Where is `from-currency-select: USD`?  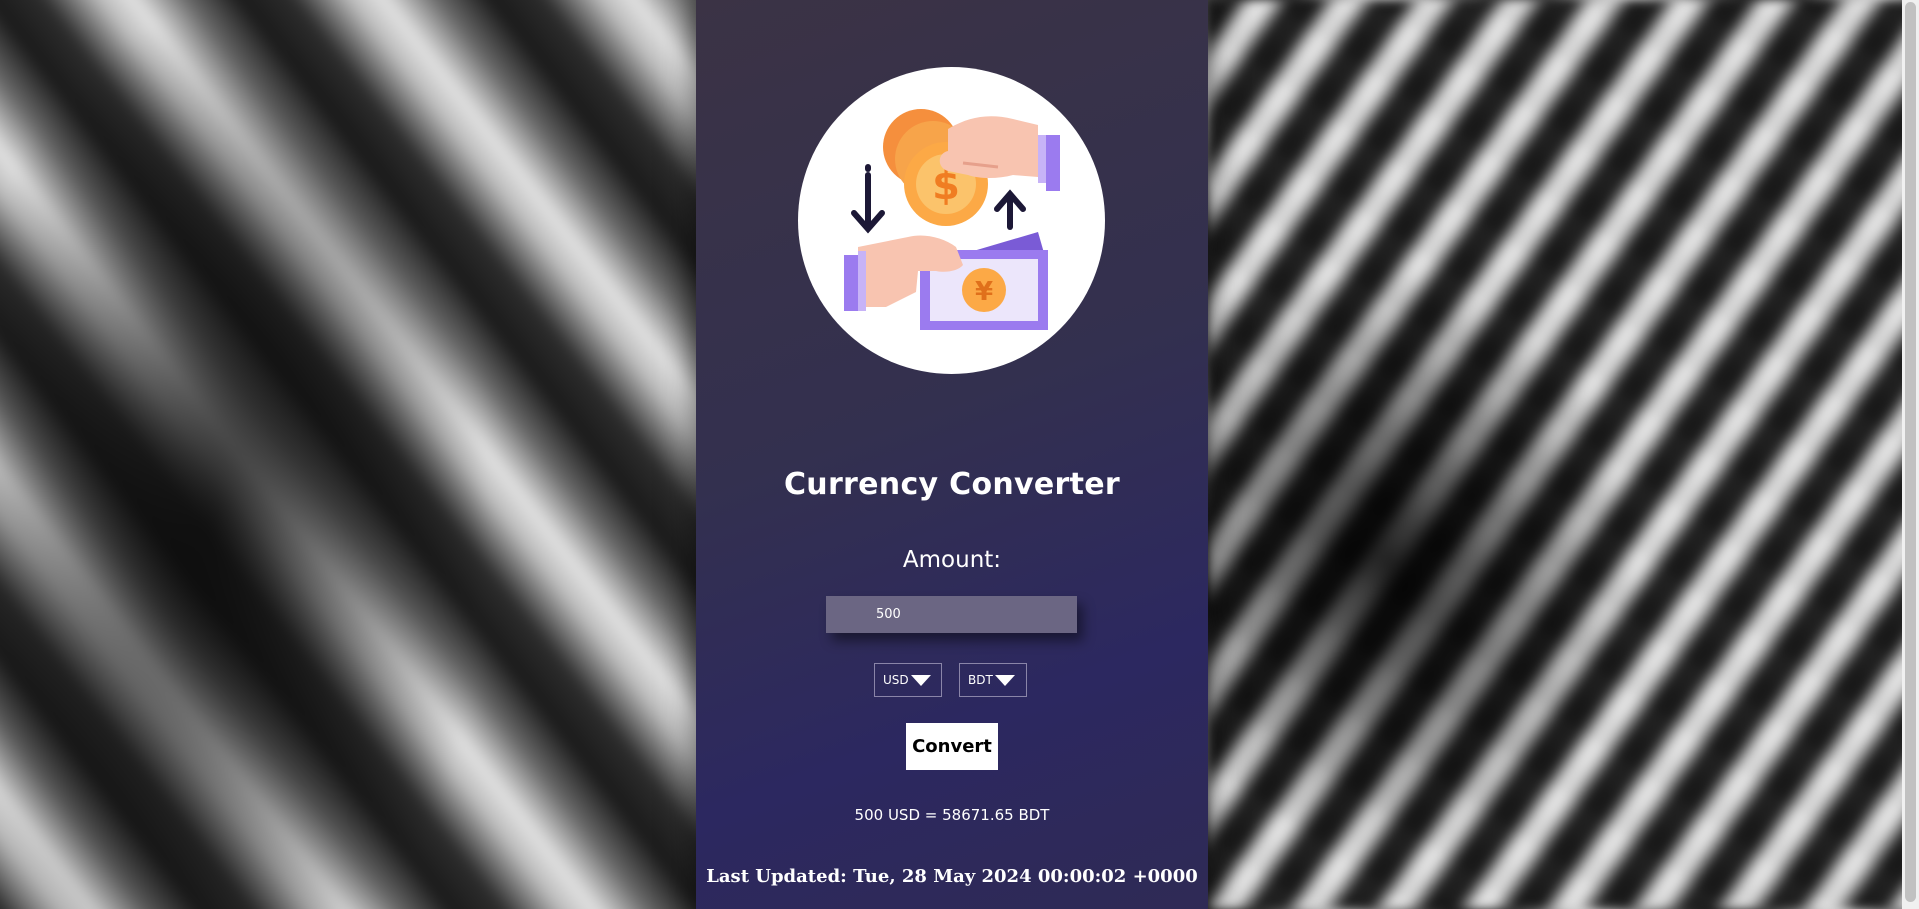
from-currency-select: USD is located at coordinates (908, 680).